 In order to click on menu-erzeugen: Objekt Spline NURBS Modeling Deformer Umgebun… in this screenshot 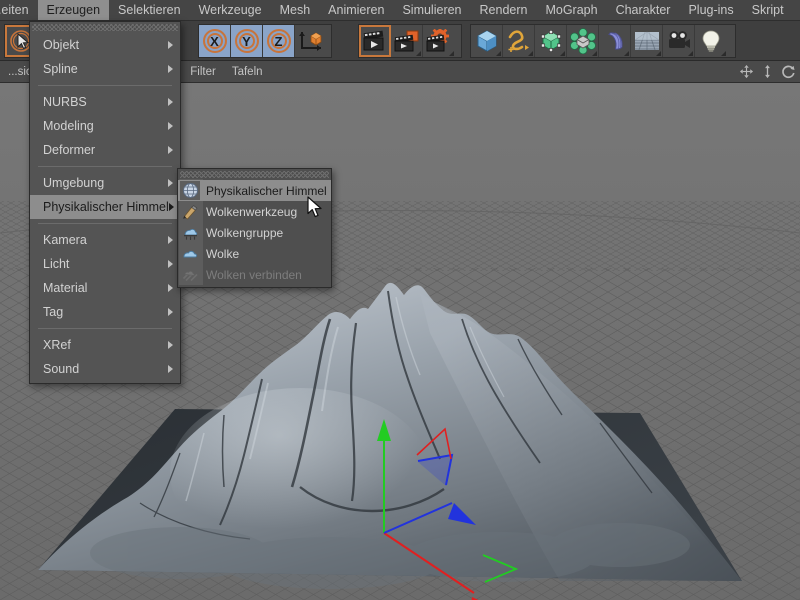, I will do `click(105, 202)`.